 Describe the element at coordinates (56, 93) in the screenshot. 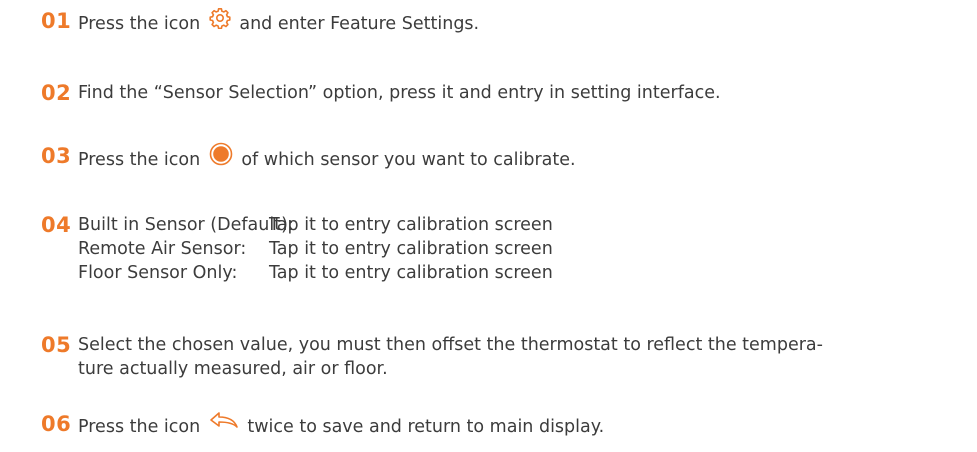

I see `step-number: 02` at that location.